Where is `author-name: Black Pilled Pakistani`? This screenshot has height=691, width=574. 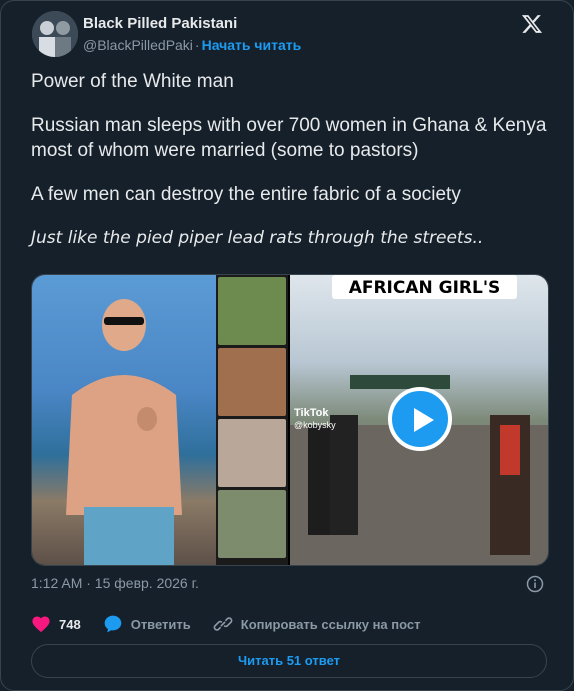
author-name: Black Pilled Pakistani is located at coordinates (160, 23).